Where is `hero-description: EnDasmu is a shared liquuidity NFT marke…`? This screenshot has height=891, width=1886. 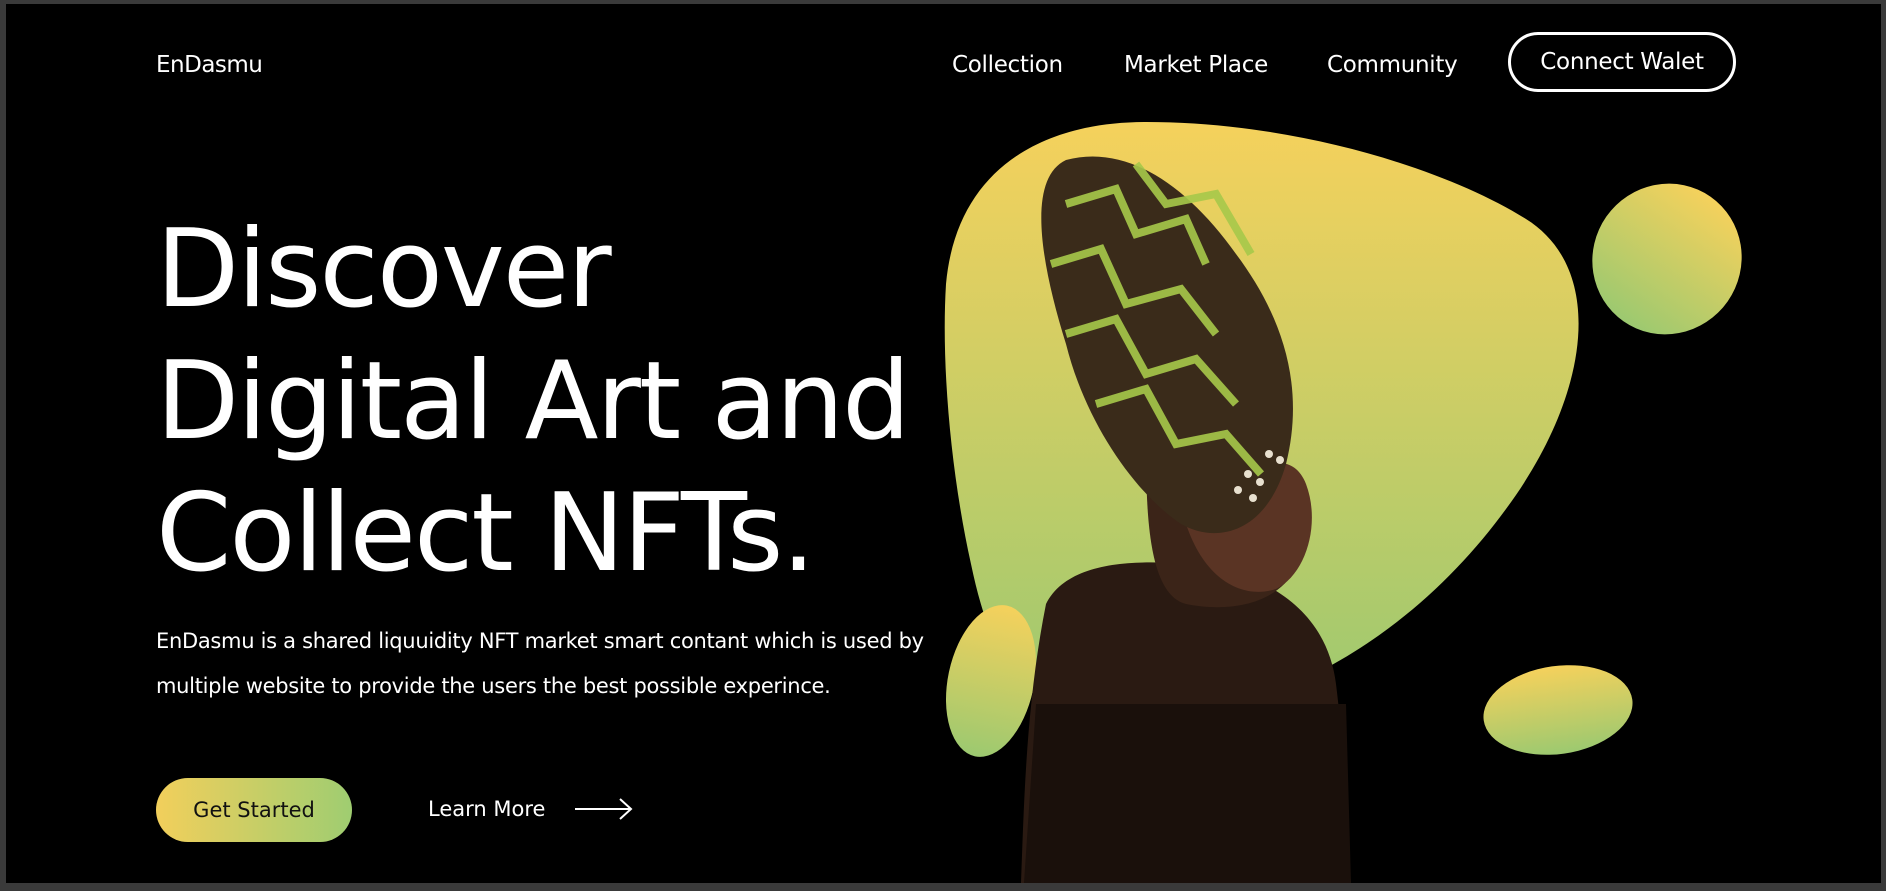 hero-description: EnDasmu is a shared liquuidity NFT marke… is located at coordinates (540, 663).